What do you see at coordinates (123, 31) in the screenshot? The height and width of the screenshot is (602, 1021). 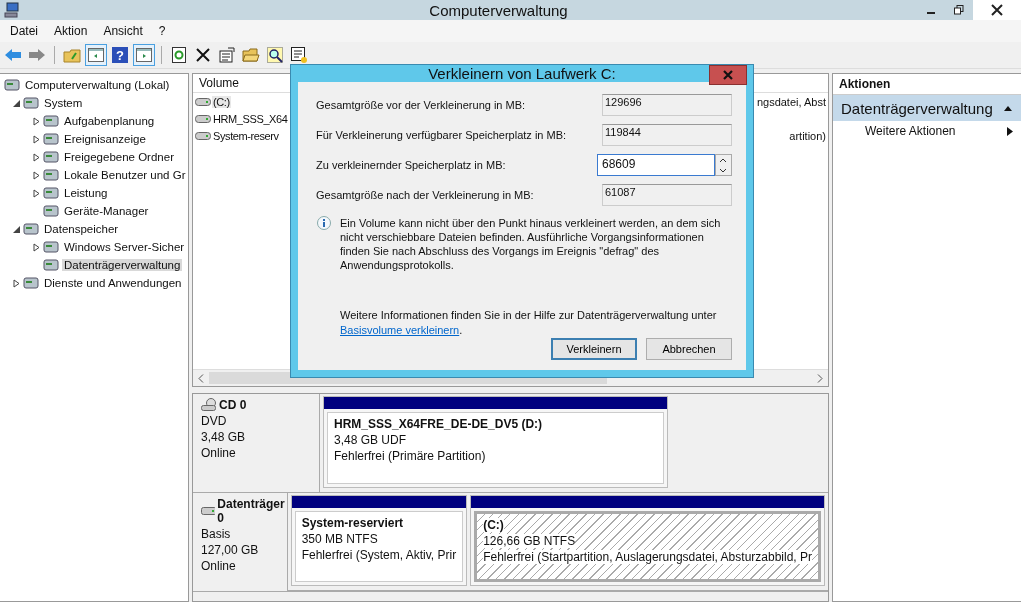 I see `menu-item: Ansicht` at bounding box center [123, 31].